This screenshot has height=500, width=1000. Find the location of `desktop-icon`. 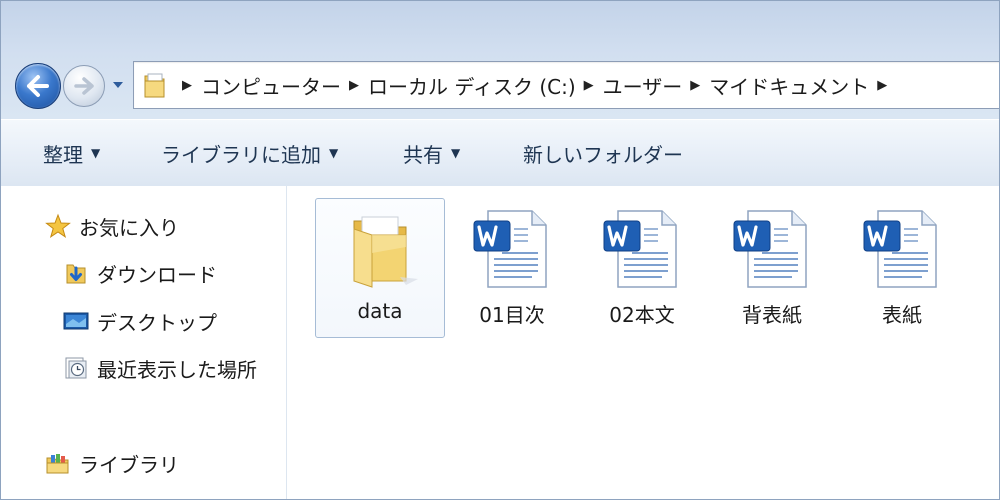

desktop-icon is located at coordinates (76, 321).